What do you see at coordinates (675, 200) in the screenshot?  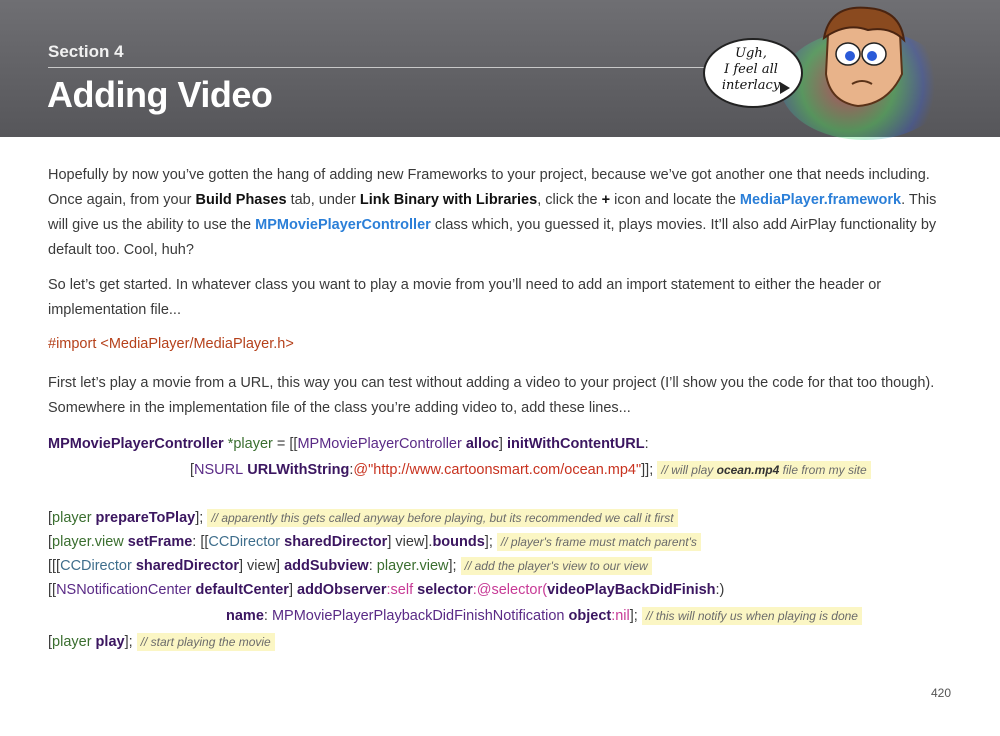 I see `text-run: icon and locate the` at bounding box center [675, 200].